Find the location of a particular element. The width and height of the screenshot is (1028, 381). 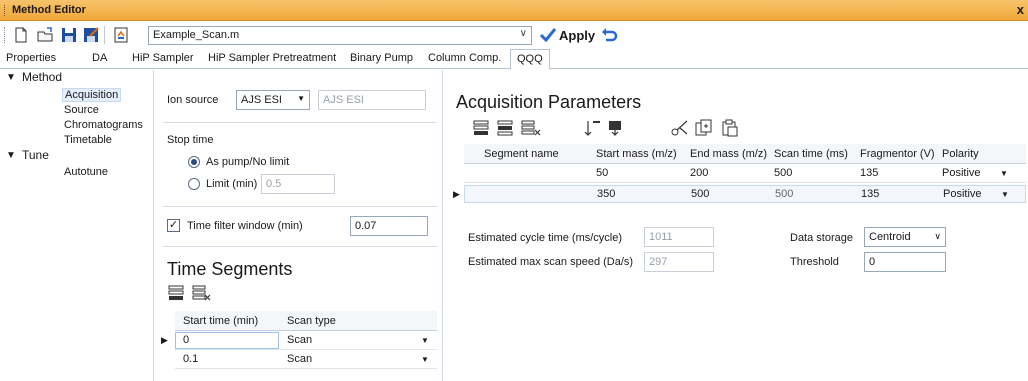

limit-radio is located at coordinates (194, 184).